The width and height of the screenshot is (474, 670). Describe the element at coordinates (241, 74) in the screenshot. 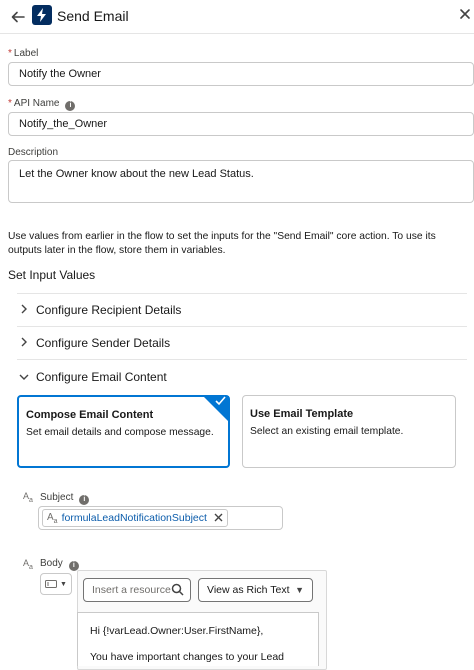

I see `label-input: Notify the Owner` at that location.